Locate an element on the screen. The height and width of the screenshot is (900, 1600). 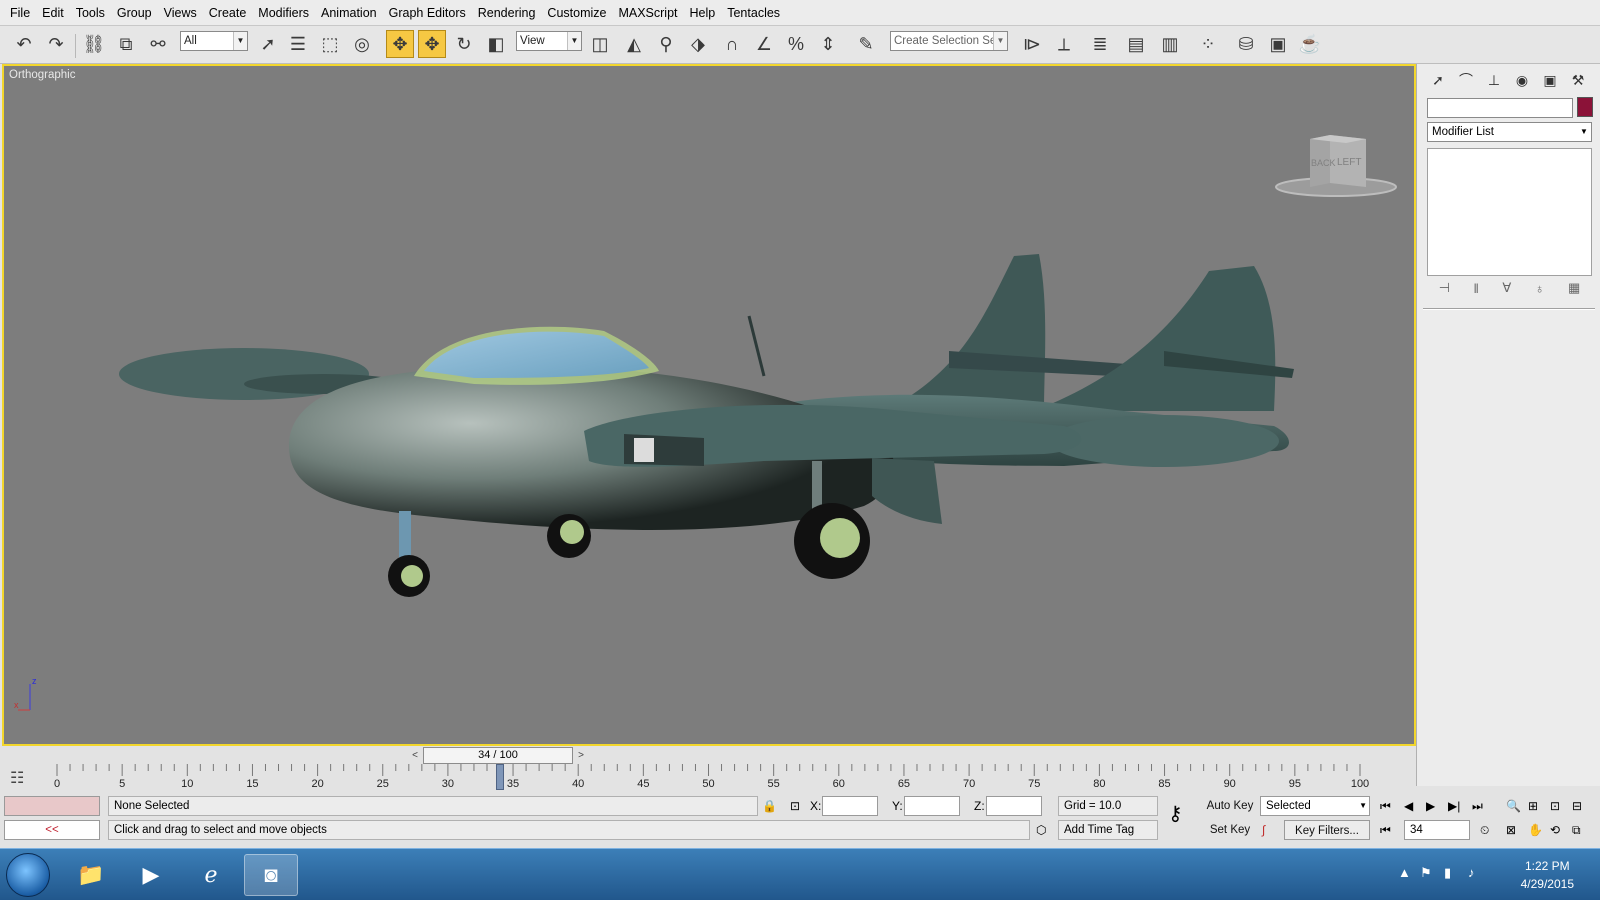
time-configuration-icon: ⏲ is located at coordinates (1484, 830).